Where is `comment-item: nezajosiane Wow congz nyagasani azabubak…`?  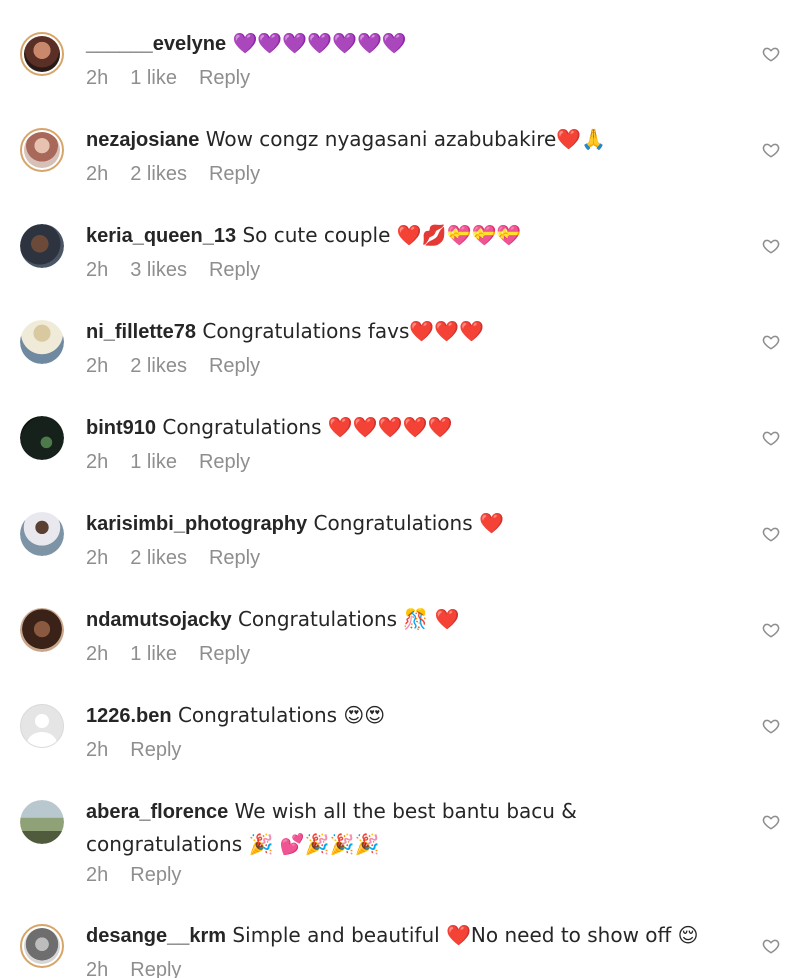 comment-item: nezajosiane Wow congz nyagasani azabubak… is located at coordinates (400, 144).